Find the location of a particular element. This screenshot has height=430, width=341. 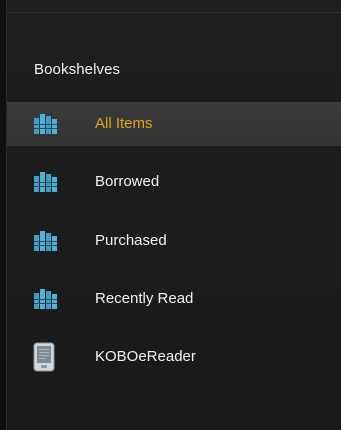

shelf-item-label: Purchased is located at coordinates (131, 240).